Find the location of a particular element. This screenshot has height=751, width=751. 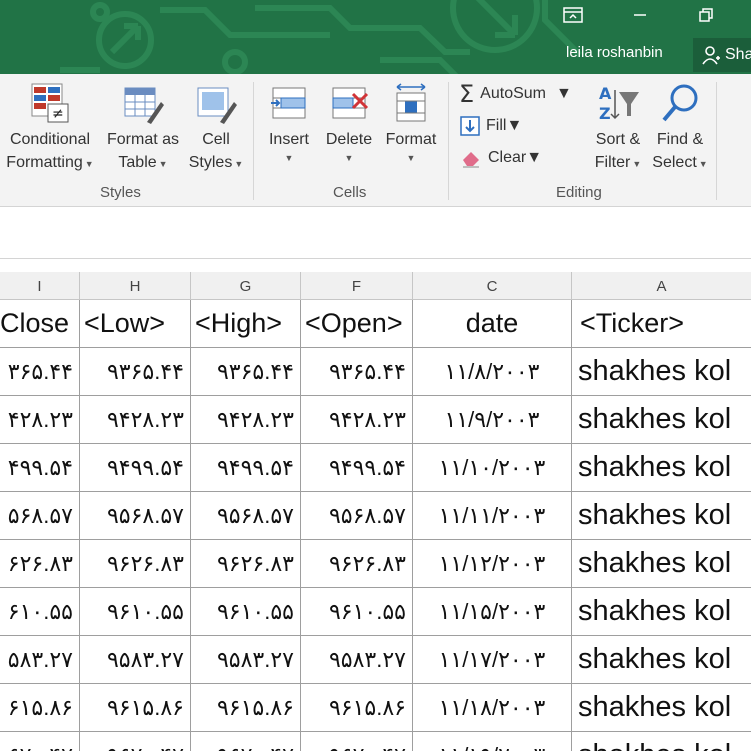

header-cell-date: date is located at coordinates (492, 324).